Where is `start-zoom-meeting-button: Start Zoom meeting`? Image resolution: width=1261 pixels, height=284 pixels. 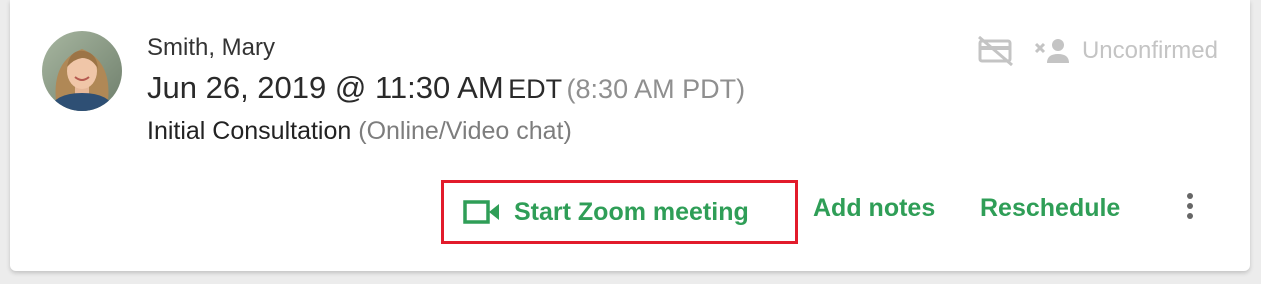 start-zoom-meeting-button: Start Zoom meeting is located at coordinates (619, 212).